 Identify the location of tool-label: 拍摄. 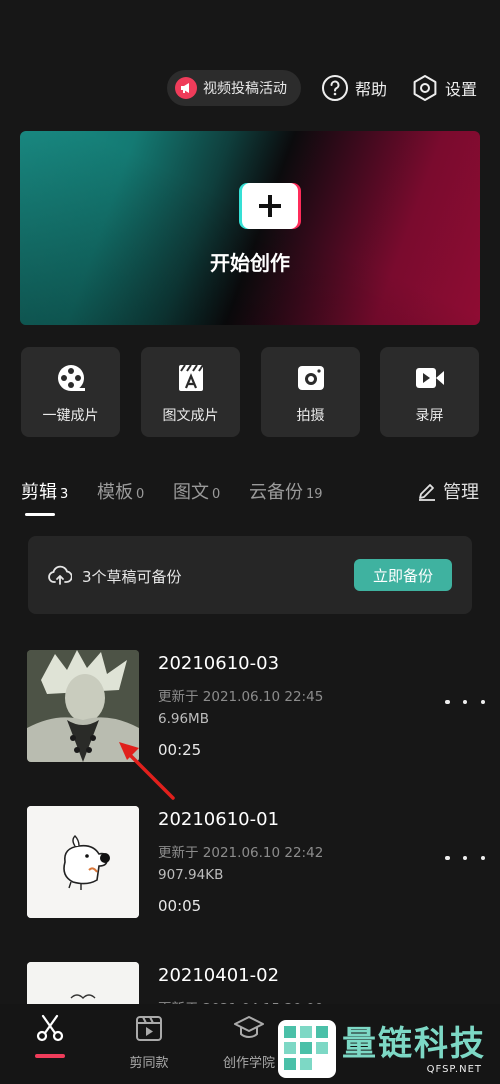
(310, 416).